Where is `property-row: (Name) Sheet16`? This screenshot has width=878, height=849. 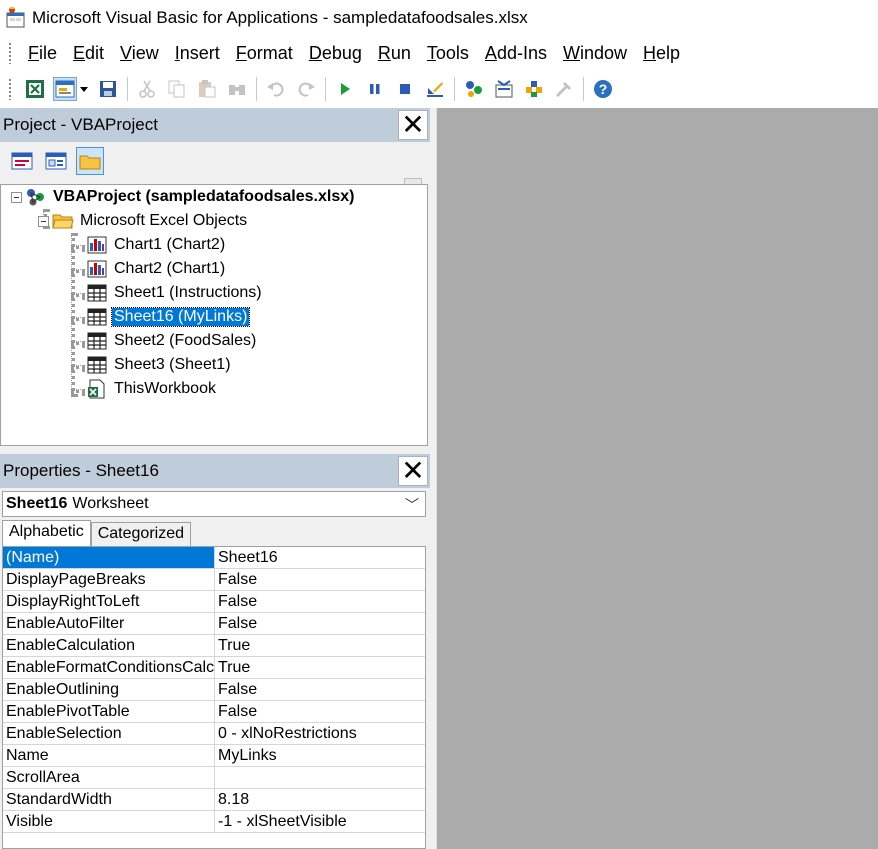 property-row: (Name) Sheet16 is located at coordinates (214, 558).